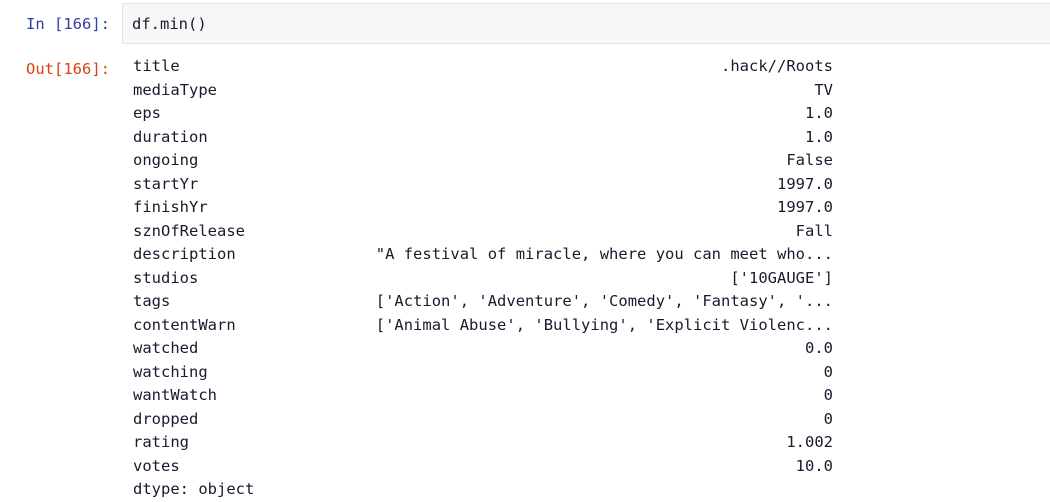 This screenshot has height=502, width=1050. Describe the element at coordinates (194, 489) in the screenshot. I see `series-dtype-line: dtype: object` at that location.